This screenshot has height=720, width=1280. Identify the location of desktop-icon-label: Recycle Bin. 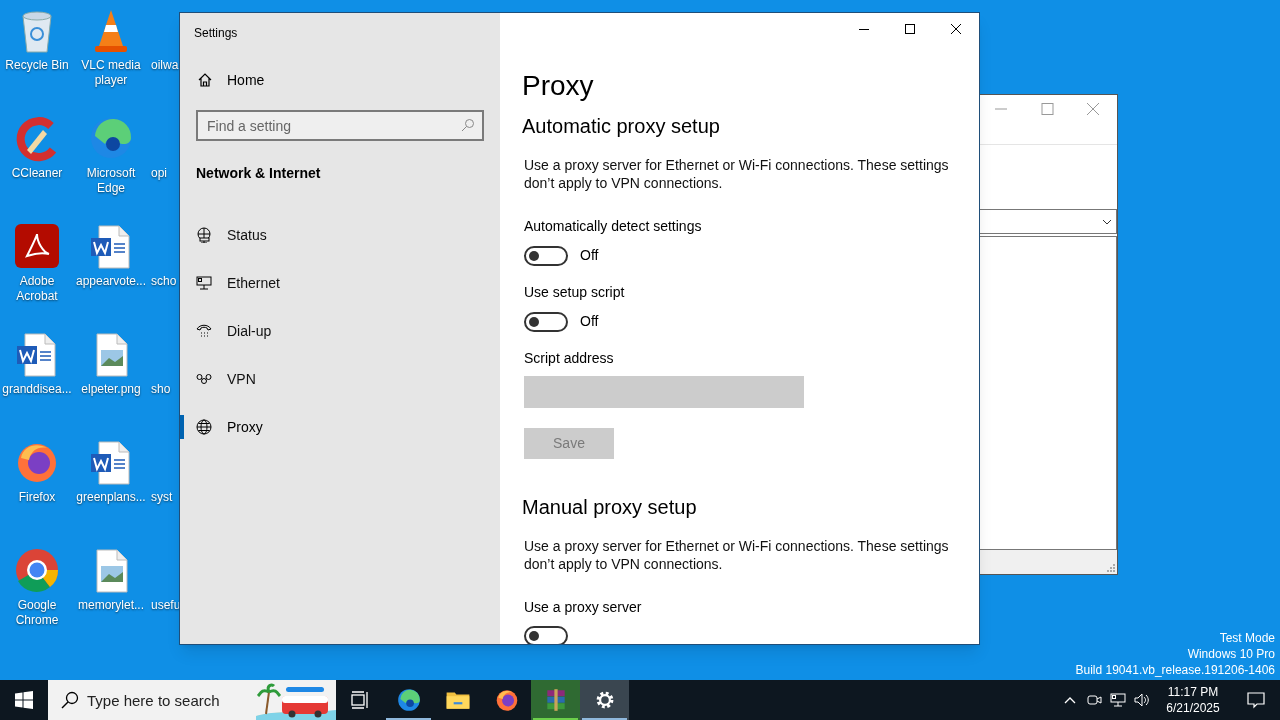
(37, 65).